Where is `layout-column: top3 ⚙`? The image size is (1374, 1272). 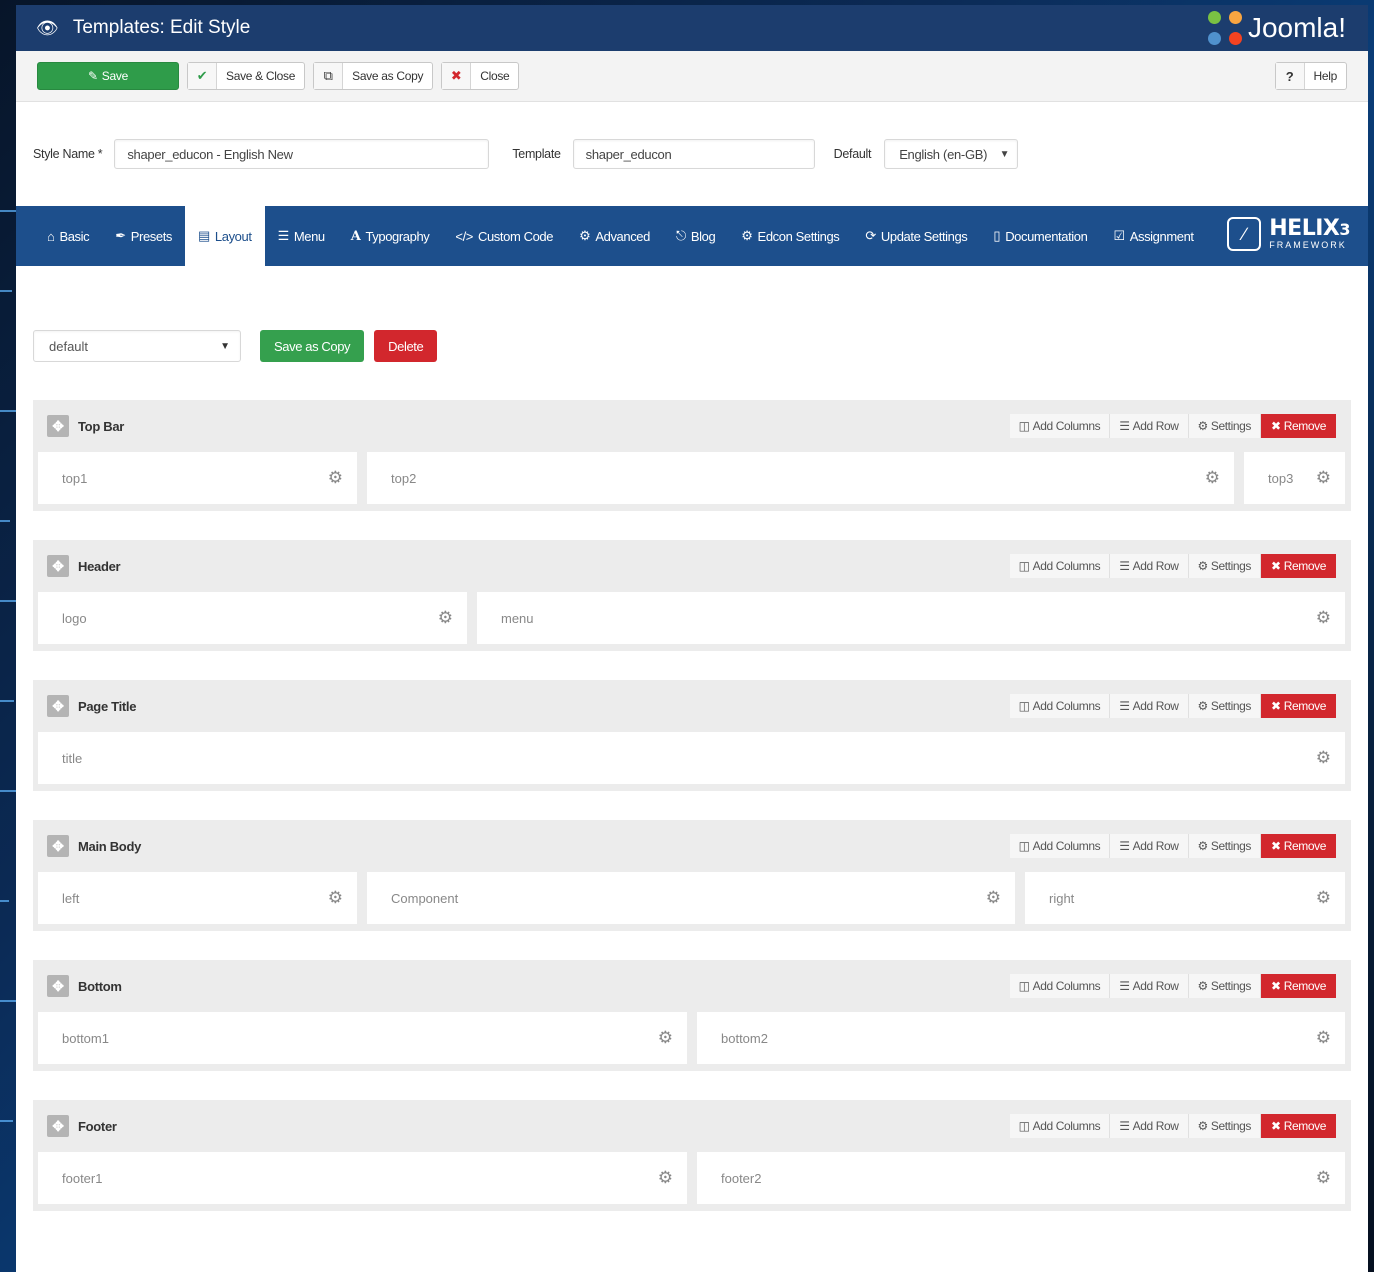
layout-column: top3 ⚙ is located at coordinates (1294, 478).